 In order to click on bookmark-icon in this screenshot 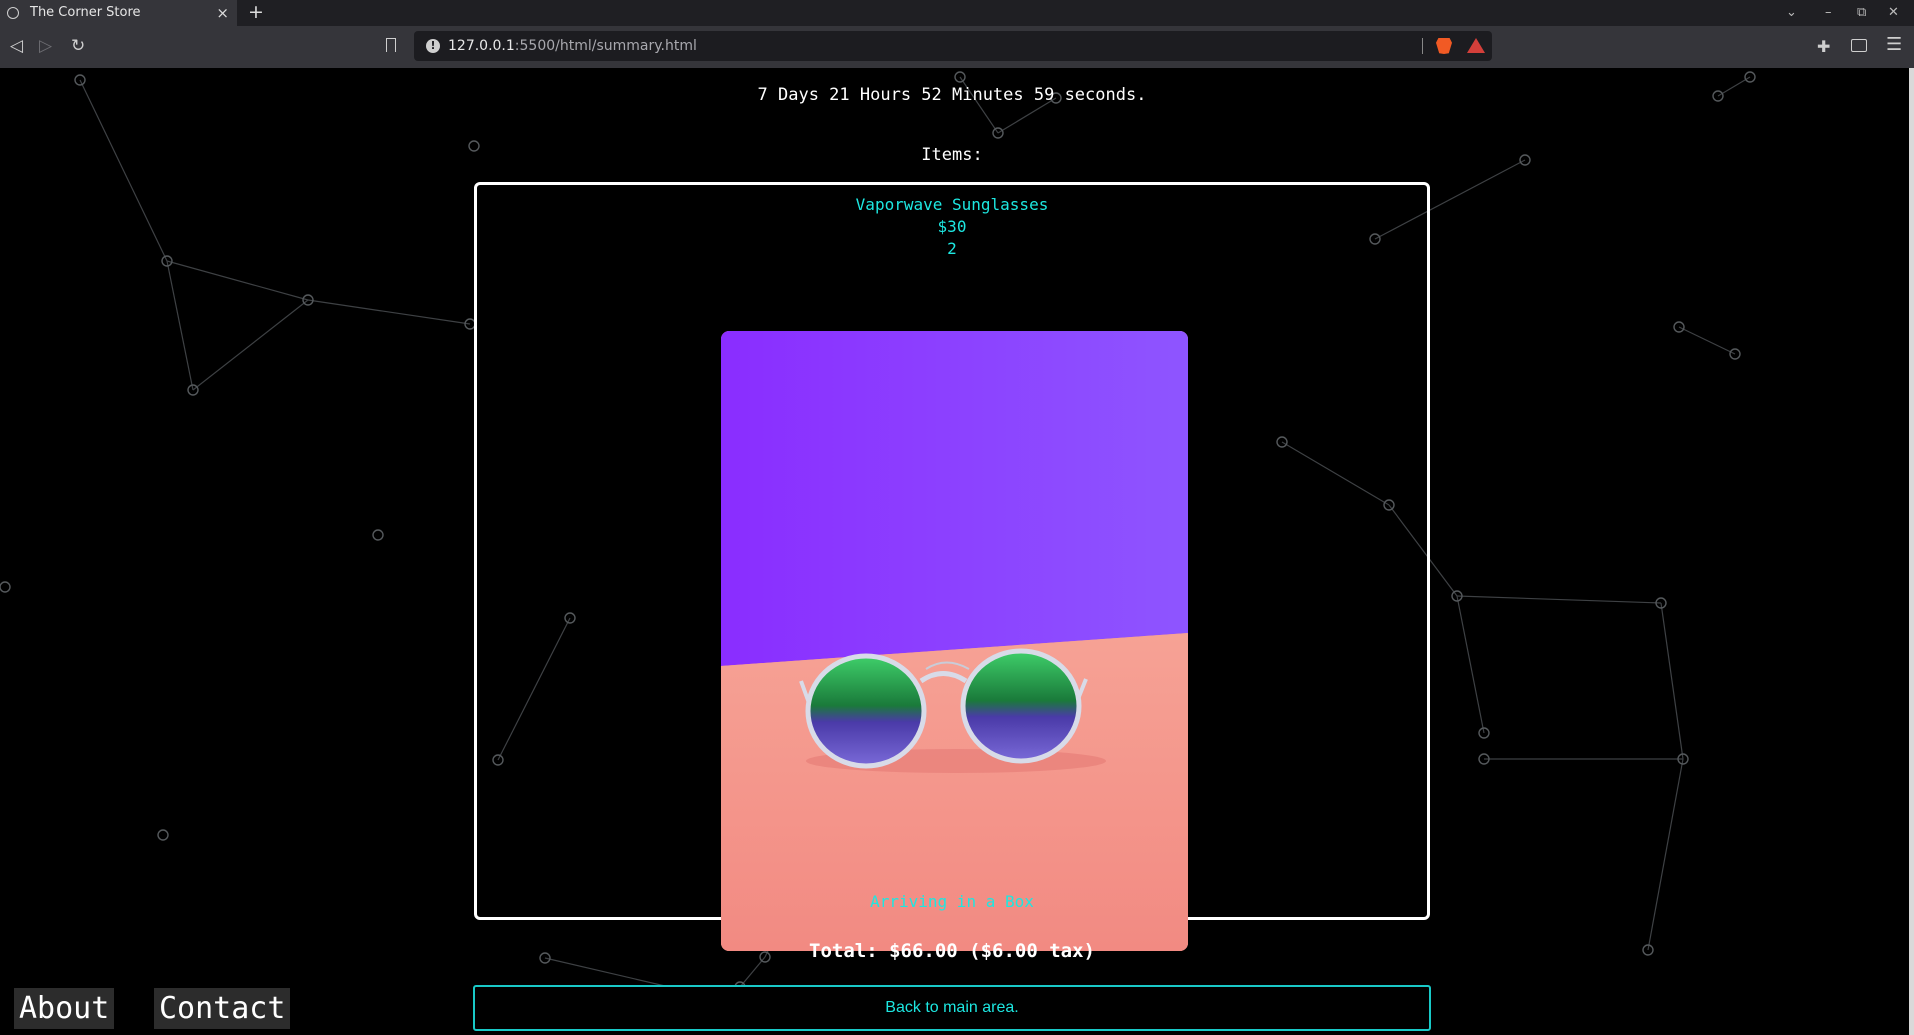, I will do `click(391, 45)`.